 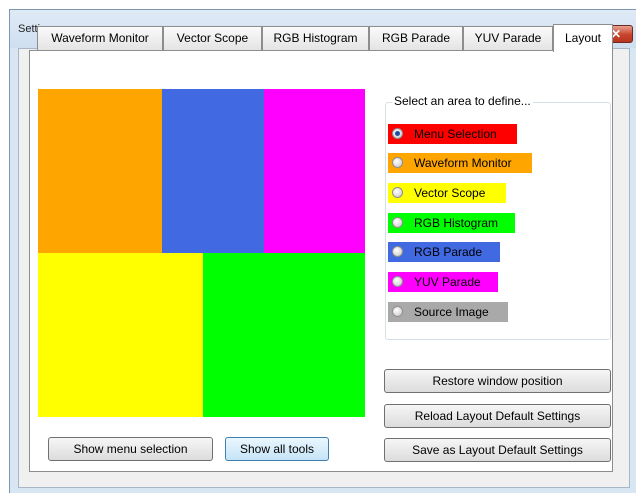 I want to click on reload-layout-defaults-button: Reload Layout Default Settings, so click(x=497, y=416).